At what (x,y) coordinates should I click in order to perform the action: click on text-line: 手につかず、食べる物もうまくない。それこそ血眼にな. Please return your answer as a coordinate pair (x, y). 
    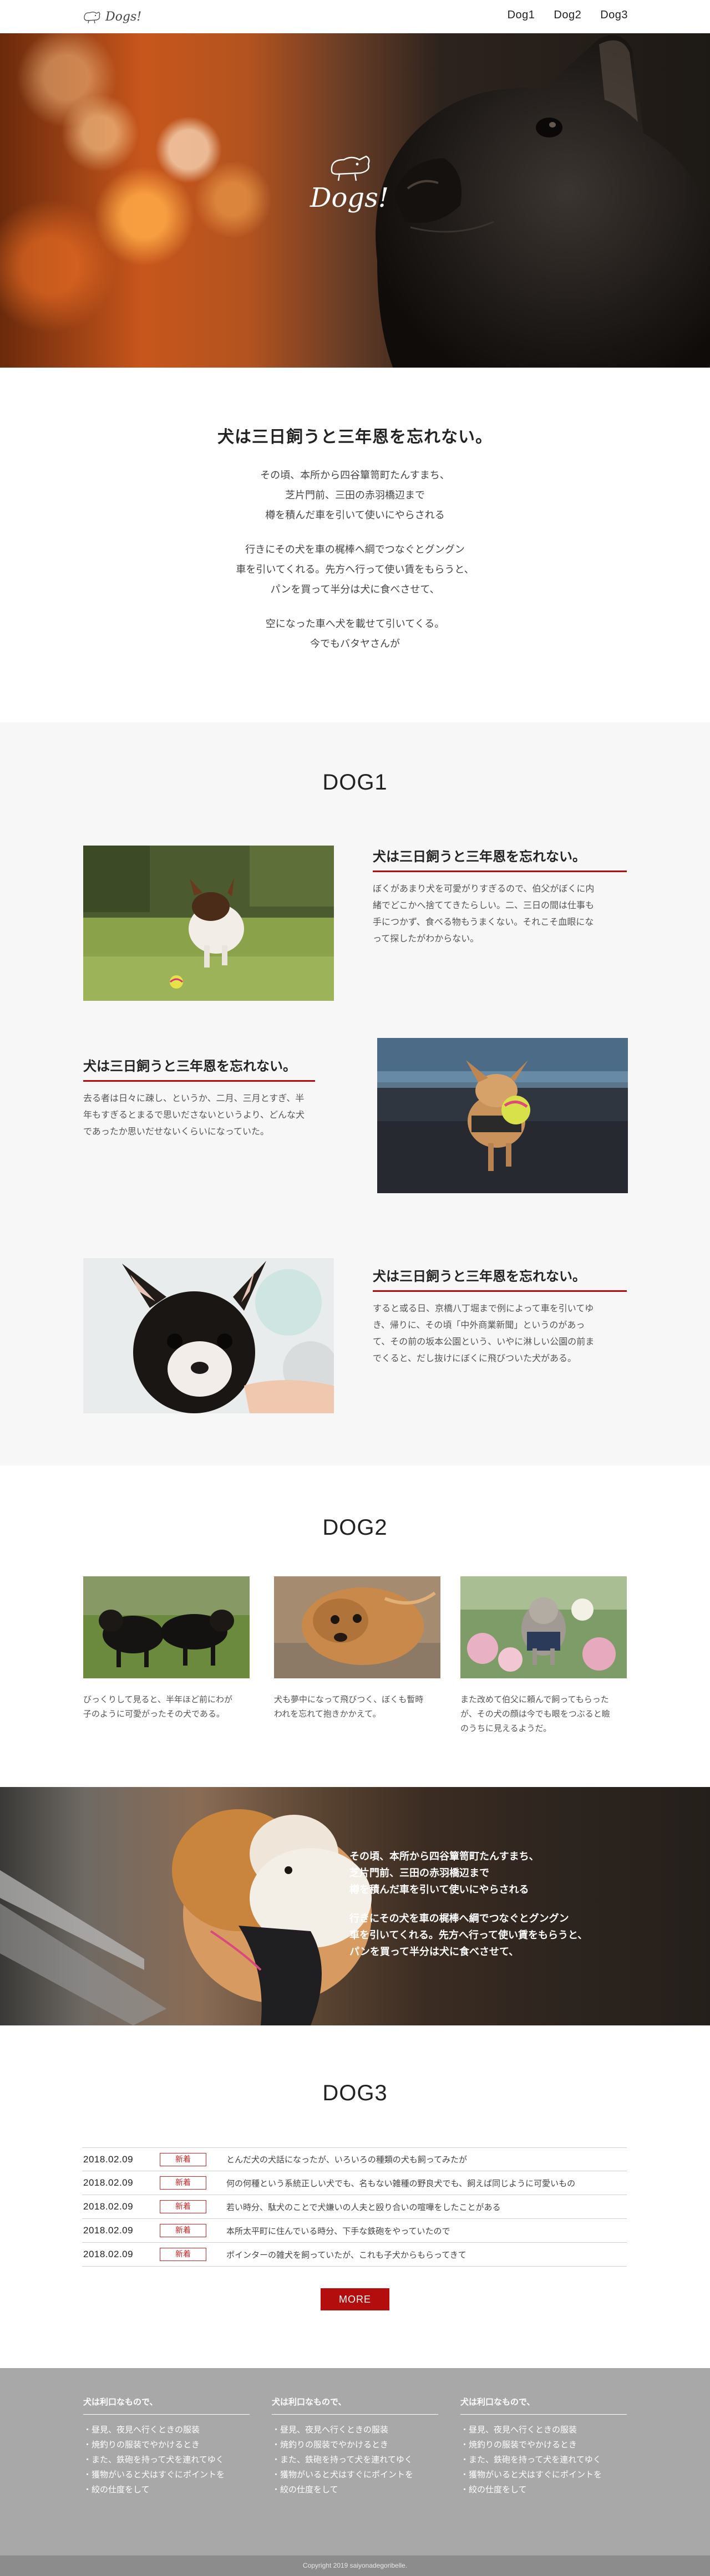
    Looking at the image, I should click on (484, 923).